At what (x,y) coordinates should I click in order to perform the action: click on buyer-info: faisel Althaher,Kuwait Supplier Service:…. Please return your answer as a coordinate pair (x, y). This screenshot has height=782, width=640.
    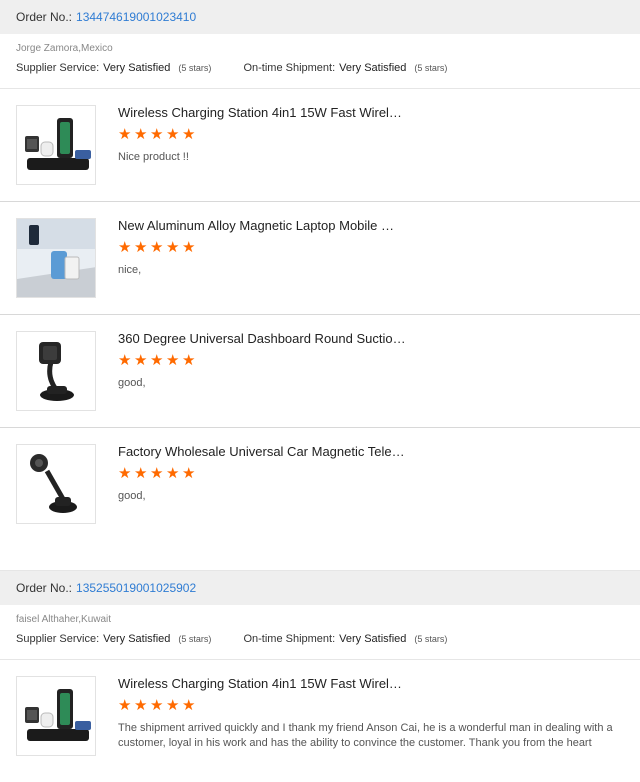
    Looking at the image, I should click on (320, 632).